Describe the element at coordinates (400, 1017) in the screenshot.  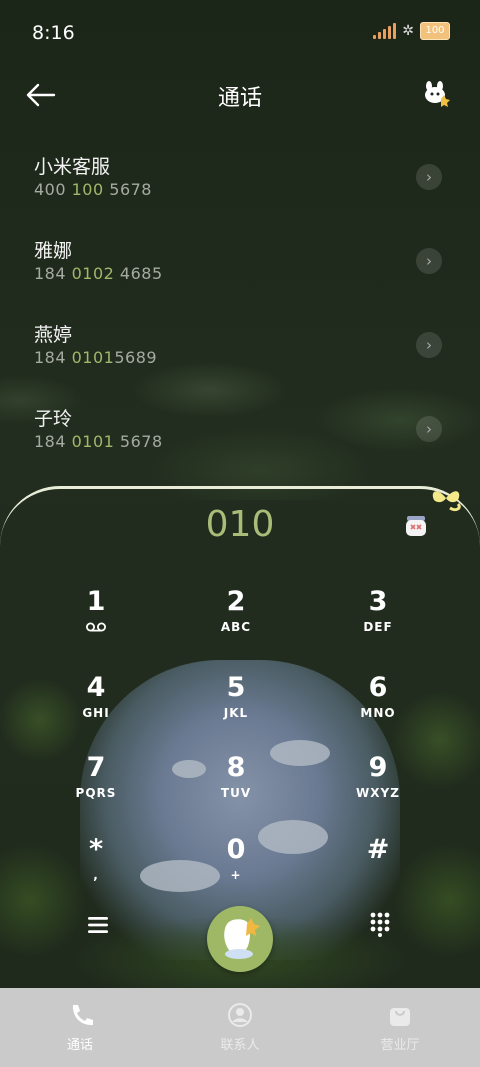
I see `shopping-bag-icon` at that location.